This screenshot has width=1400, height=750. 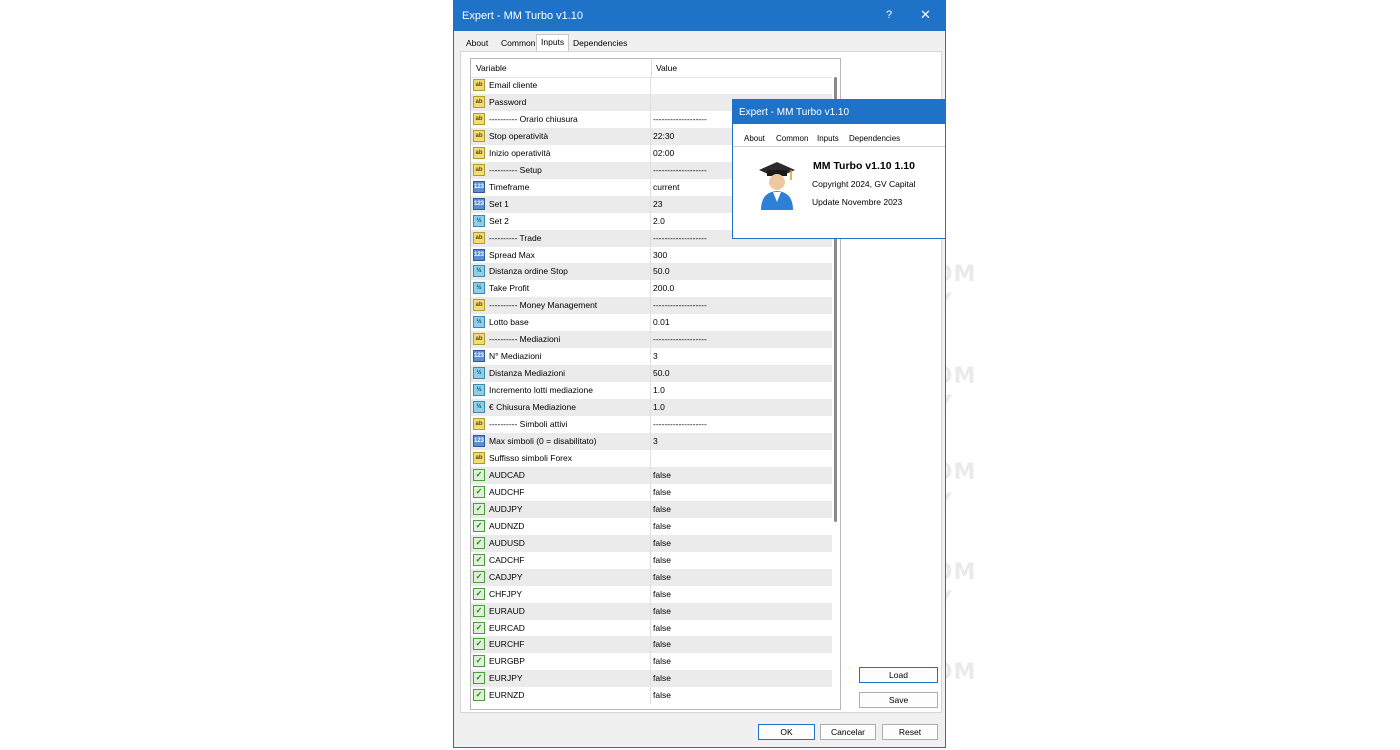 I want to click on input-row: ab Email cliente, so click(x=651, y=85).